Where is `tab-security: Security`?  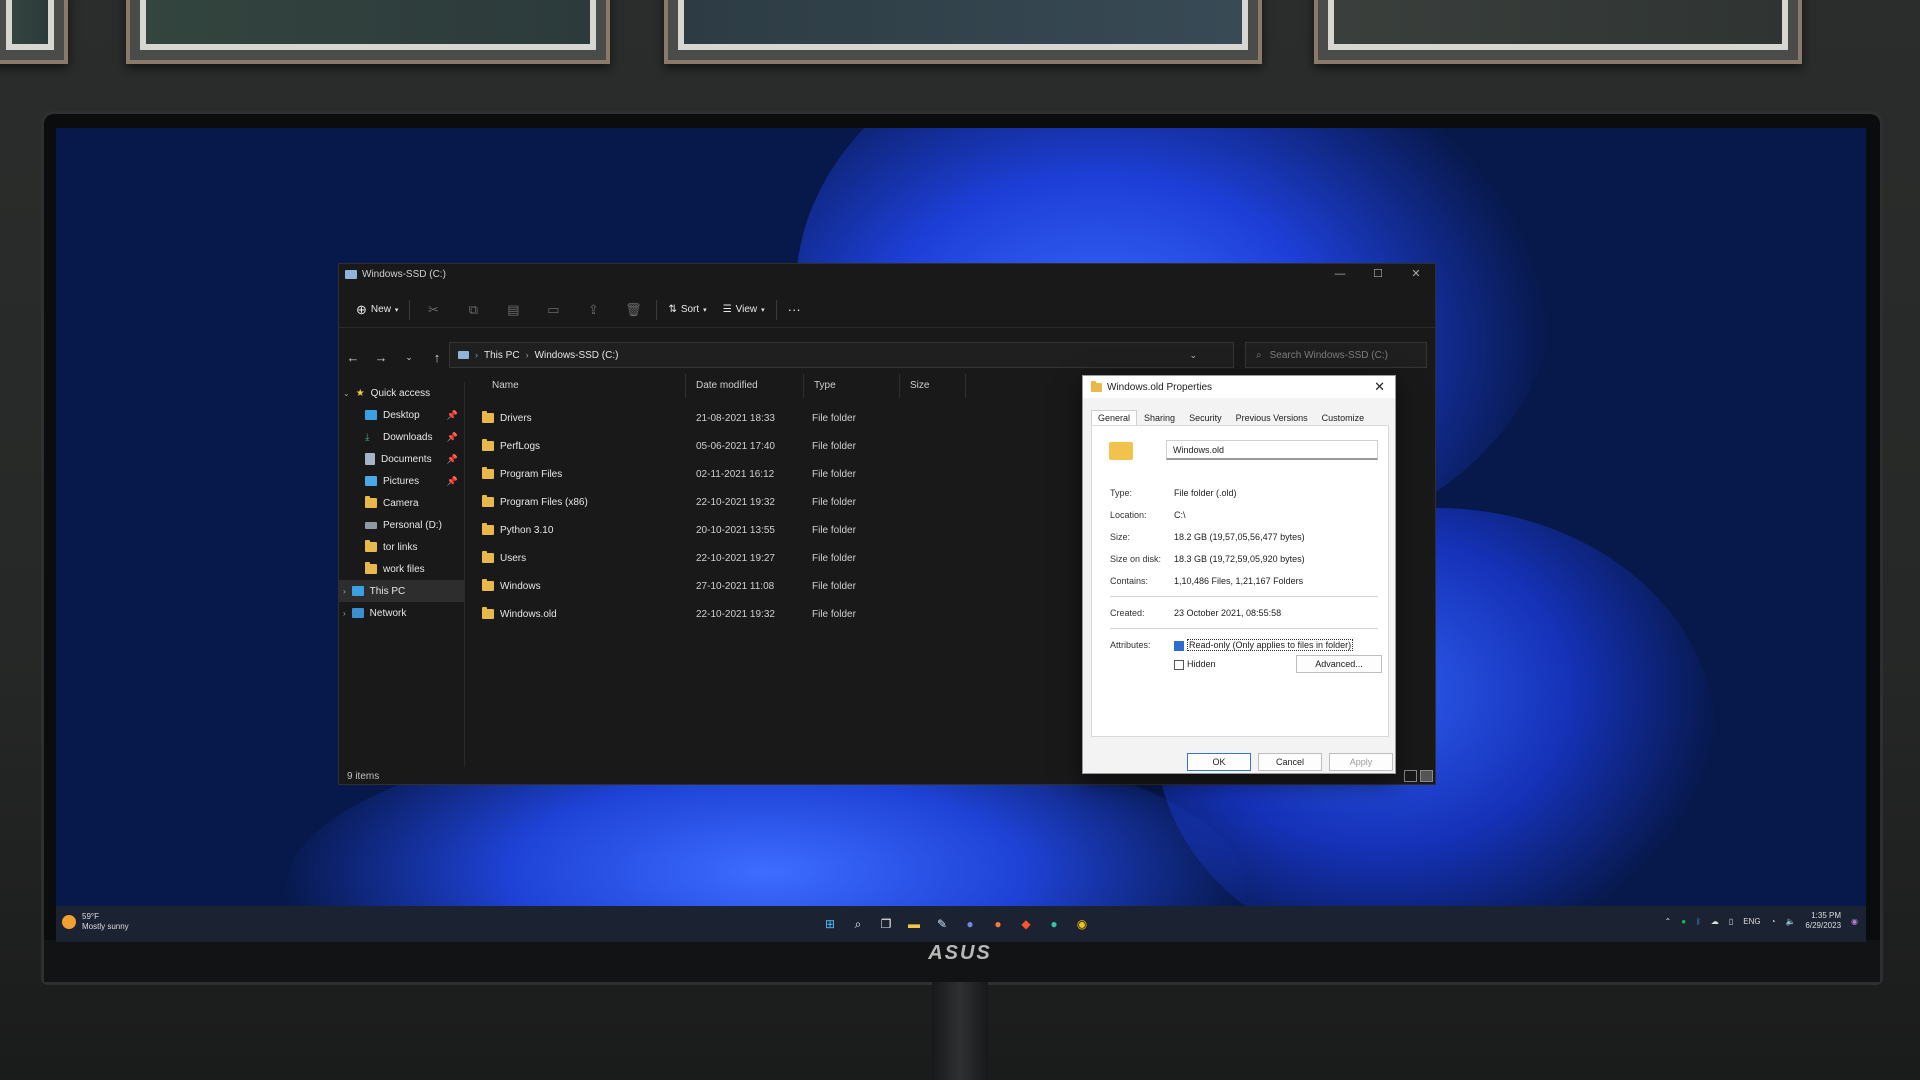 tab-security: Security is located at coordinates (1205, 418).